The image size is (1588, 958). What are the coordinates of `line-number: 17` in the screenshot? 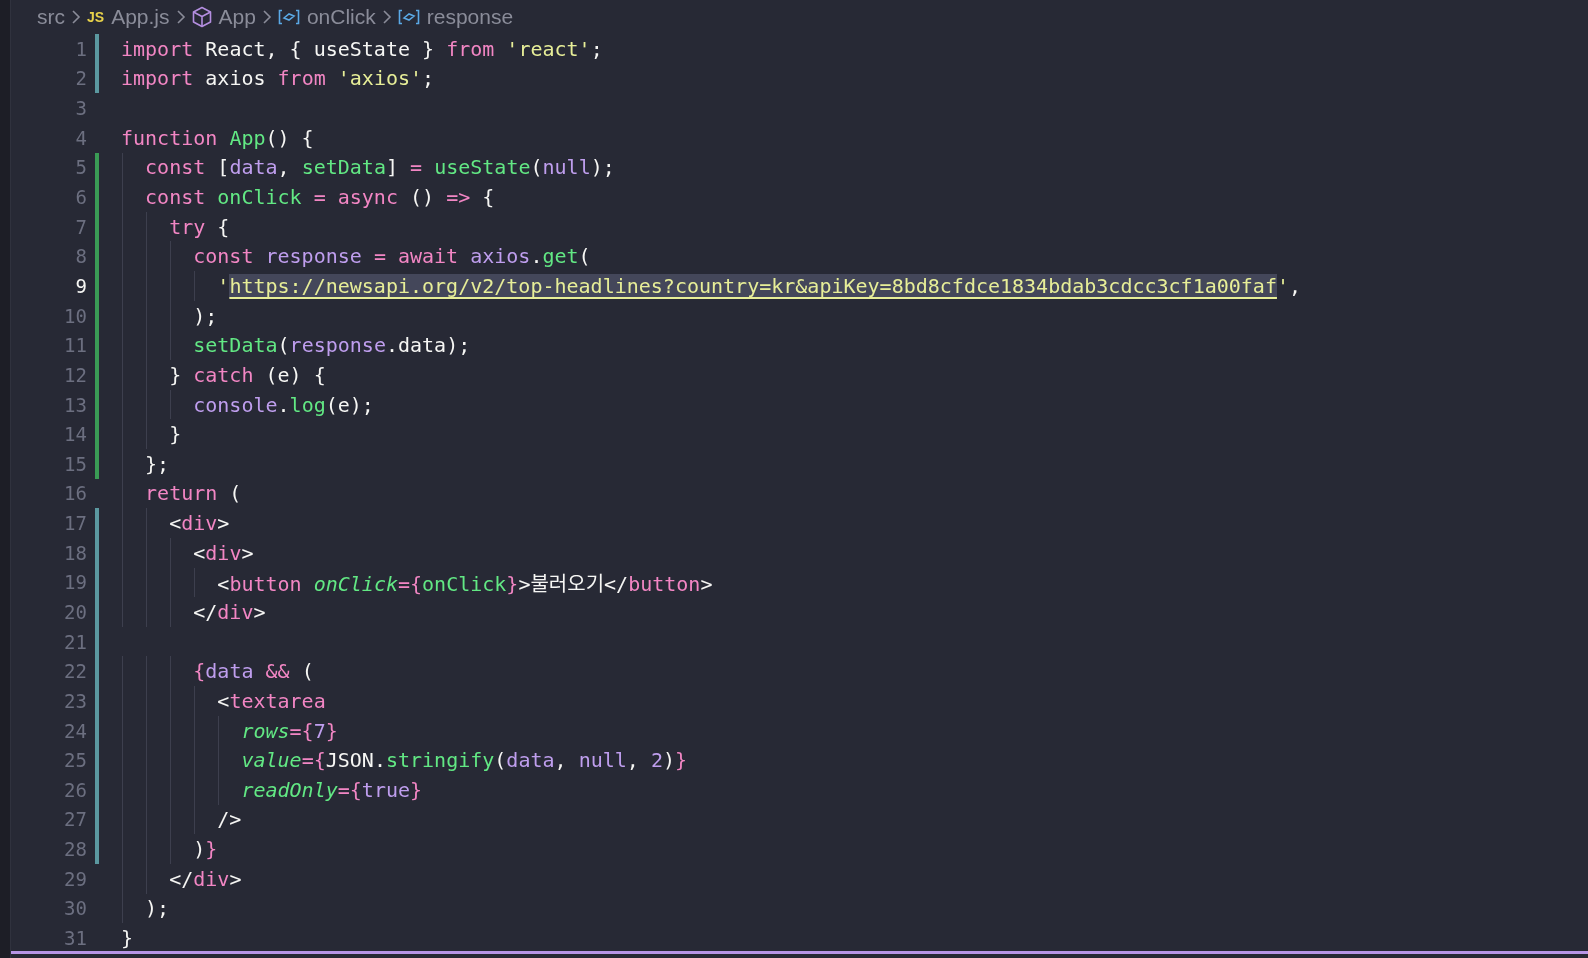 It's located at (75, 523).